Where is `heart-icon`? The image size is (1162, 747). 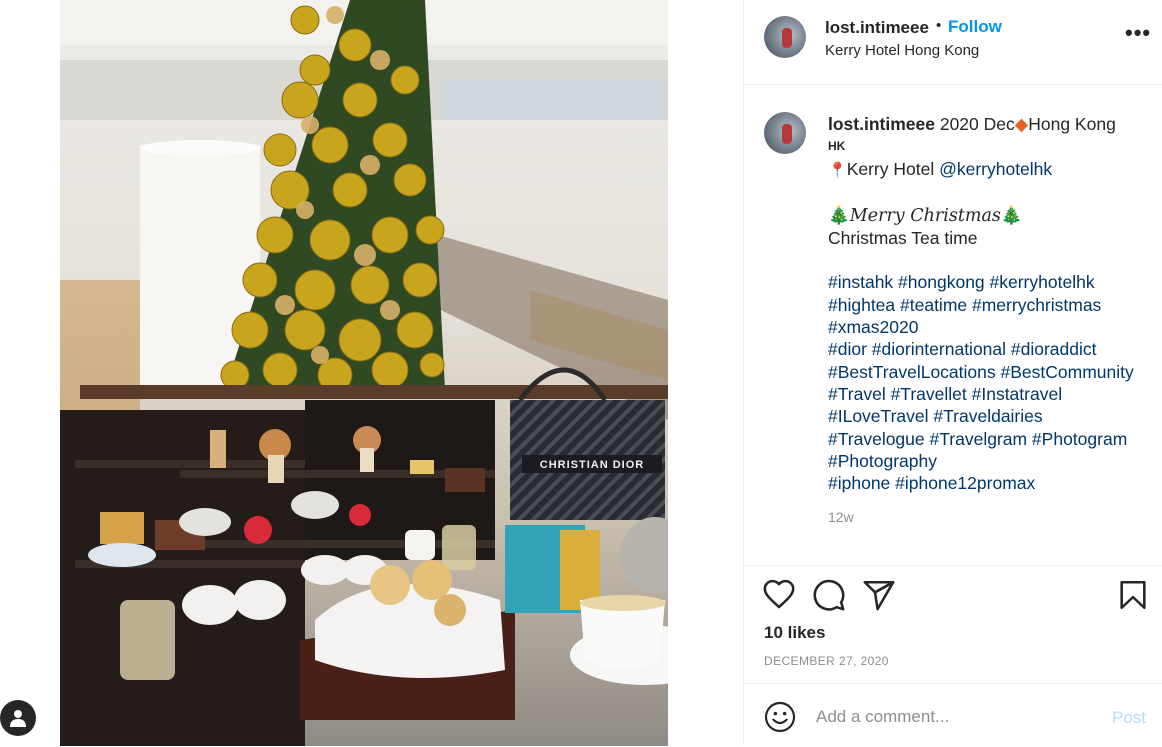 heart-icon is located at coordinates (779, 595).